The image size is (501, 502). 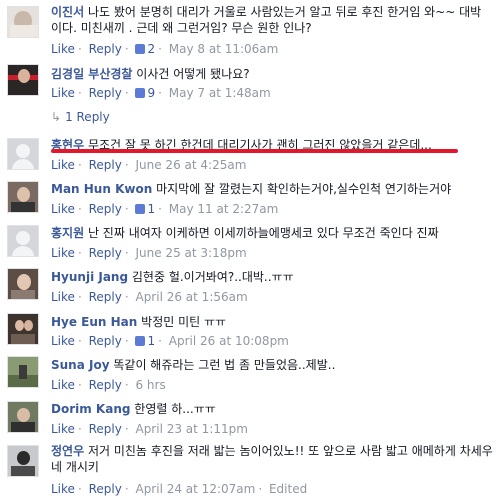 I want to click on edited-label: Edited, so click(x=288, y=489).